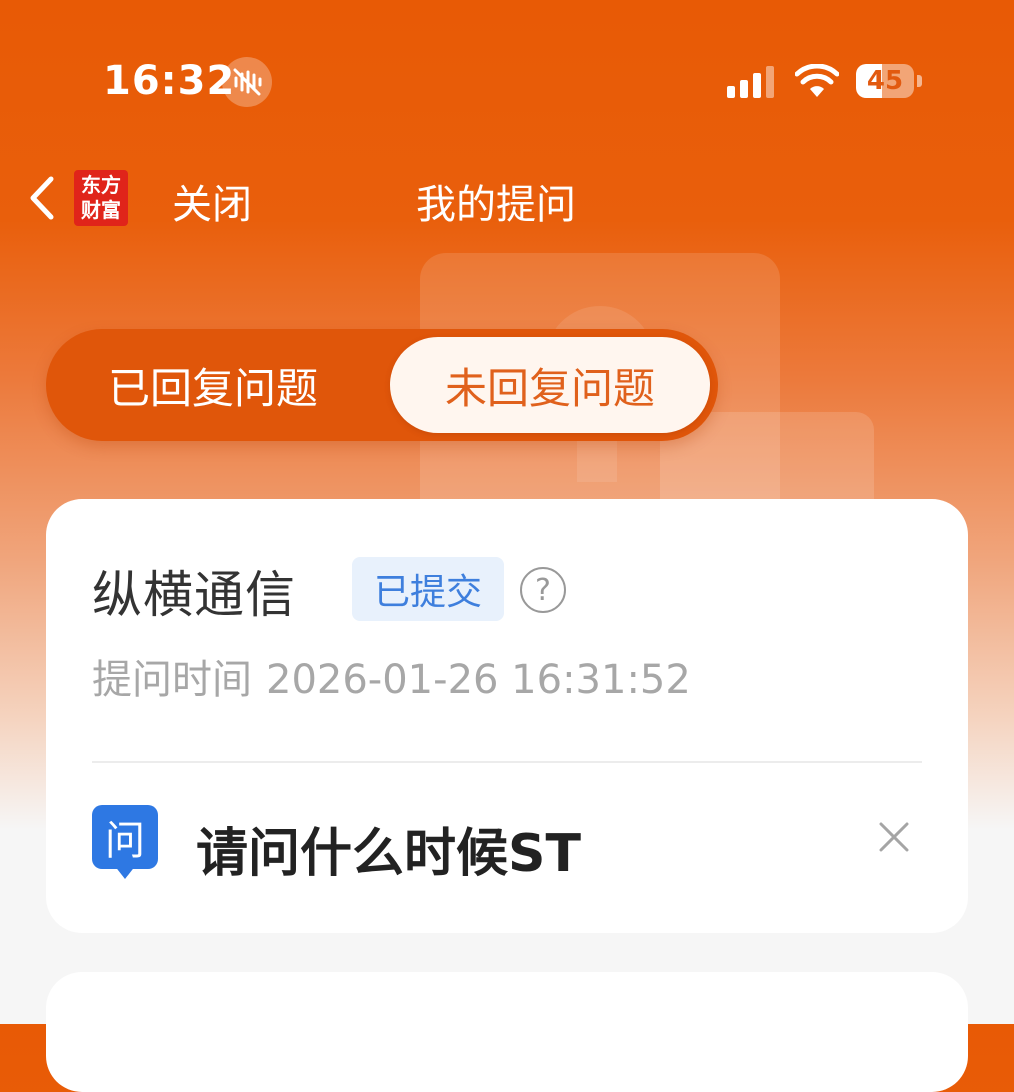 The height and width of the screenshot is (1092, 1014). What do you see at coordinates (125, 837) in the screenshot?
I see `question-badge-icon: 问` at bounding box center [125, 837].